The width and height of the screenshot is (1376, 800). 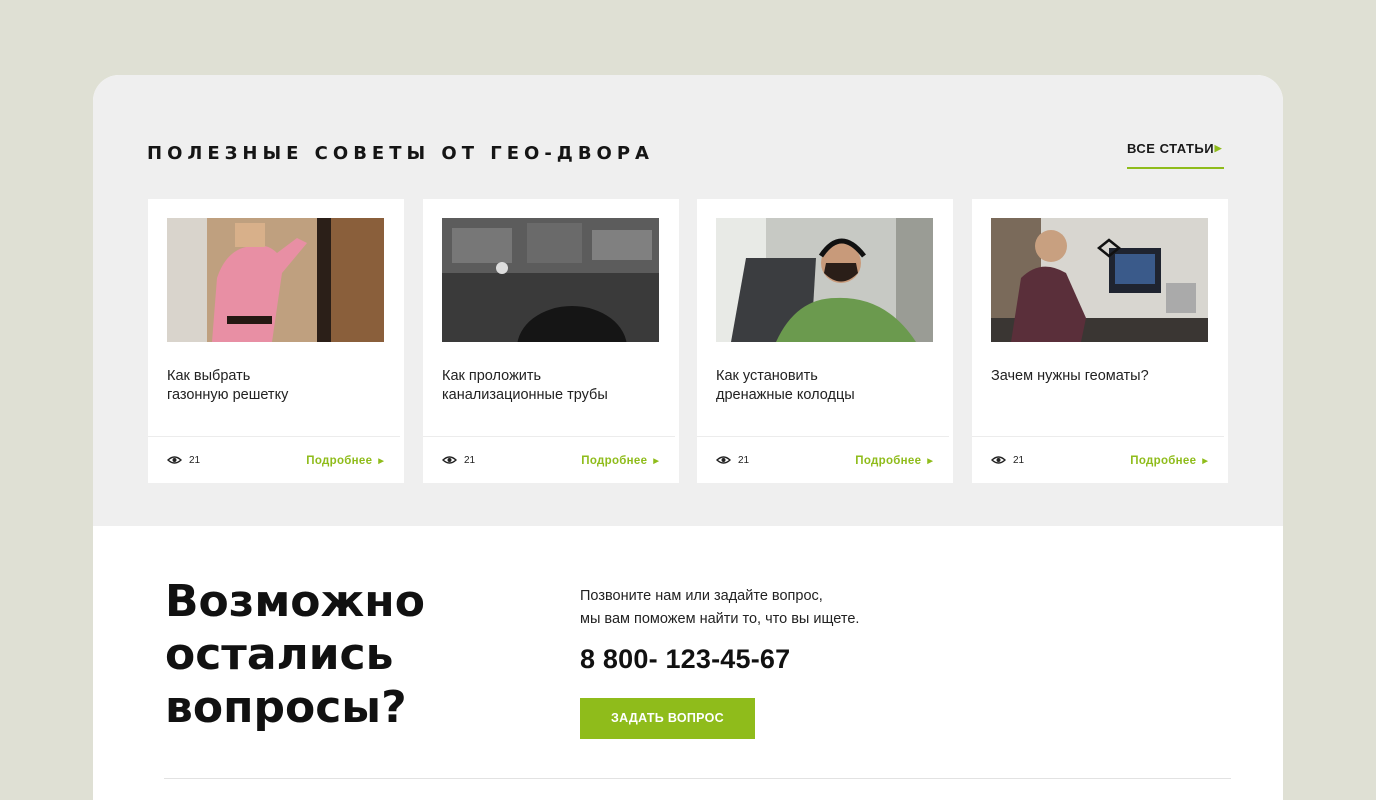 I want to click on section-title: ПОЛЕЗНЫЕ СОВЕТЫ ОТ ГЕО-ДВОРА, so click(x=400, y=153).